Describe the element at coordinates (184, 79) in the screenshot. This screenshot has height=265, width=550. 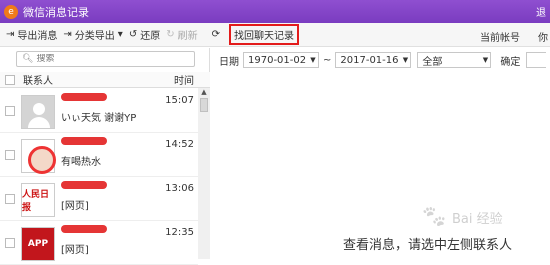
I see `column-time: 时间` at that location.